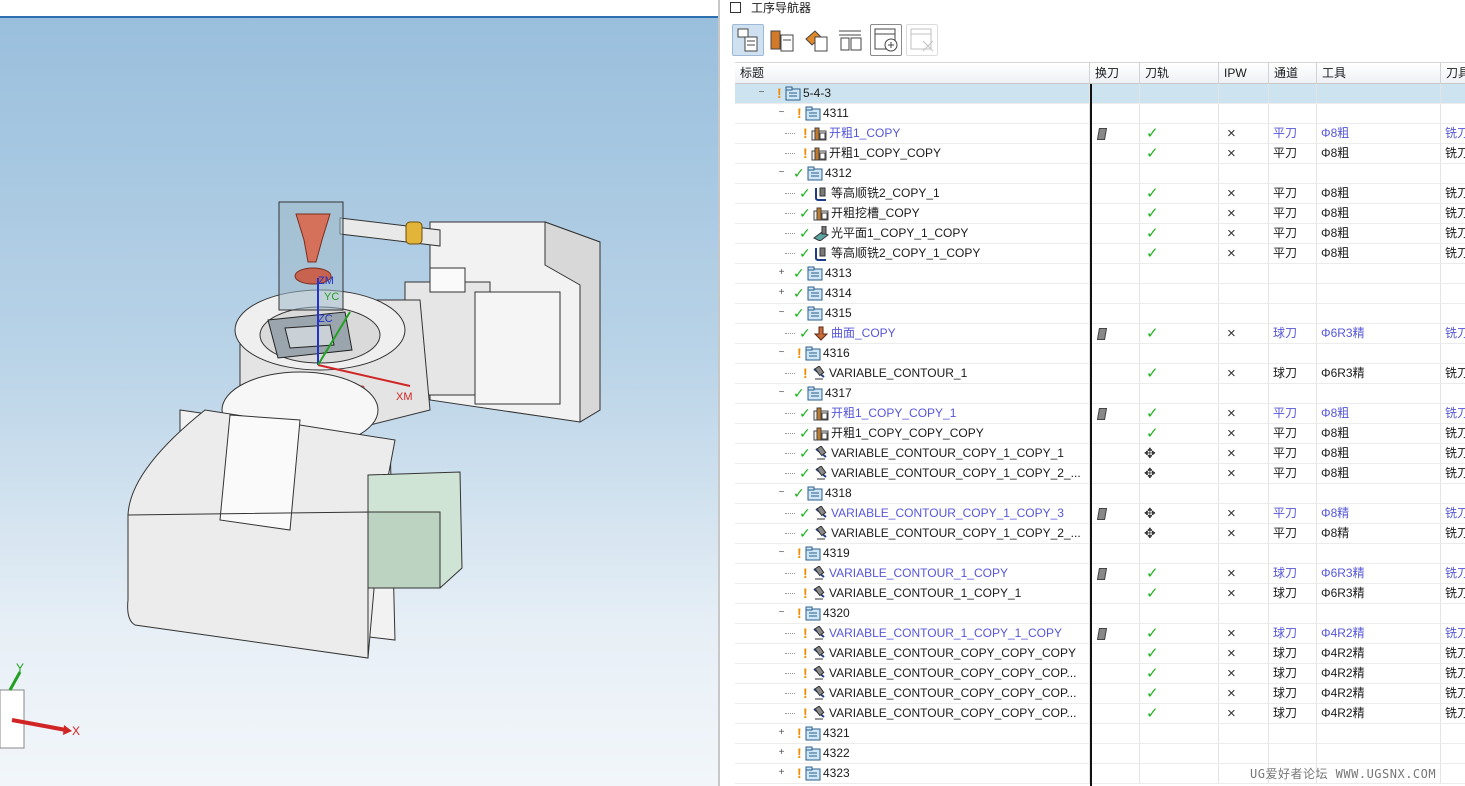 The width and height of the screenshot is (1465, 786). I want to click on program-order-view-icon, so click(748, 40).